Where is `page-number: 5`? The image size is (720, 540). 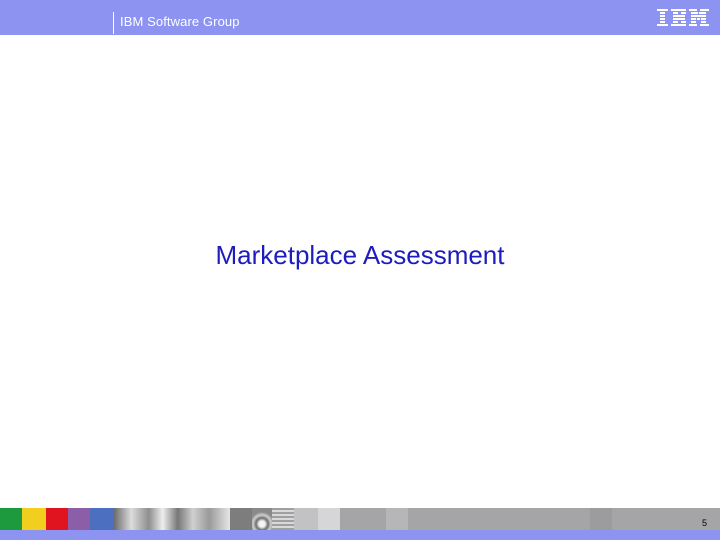
page-number: 5 is located at coordinates (704, 523).